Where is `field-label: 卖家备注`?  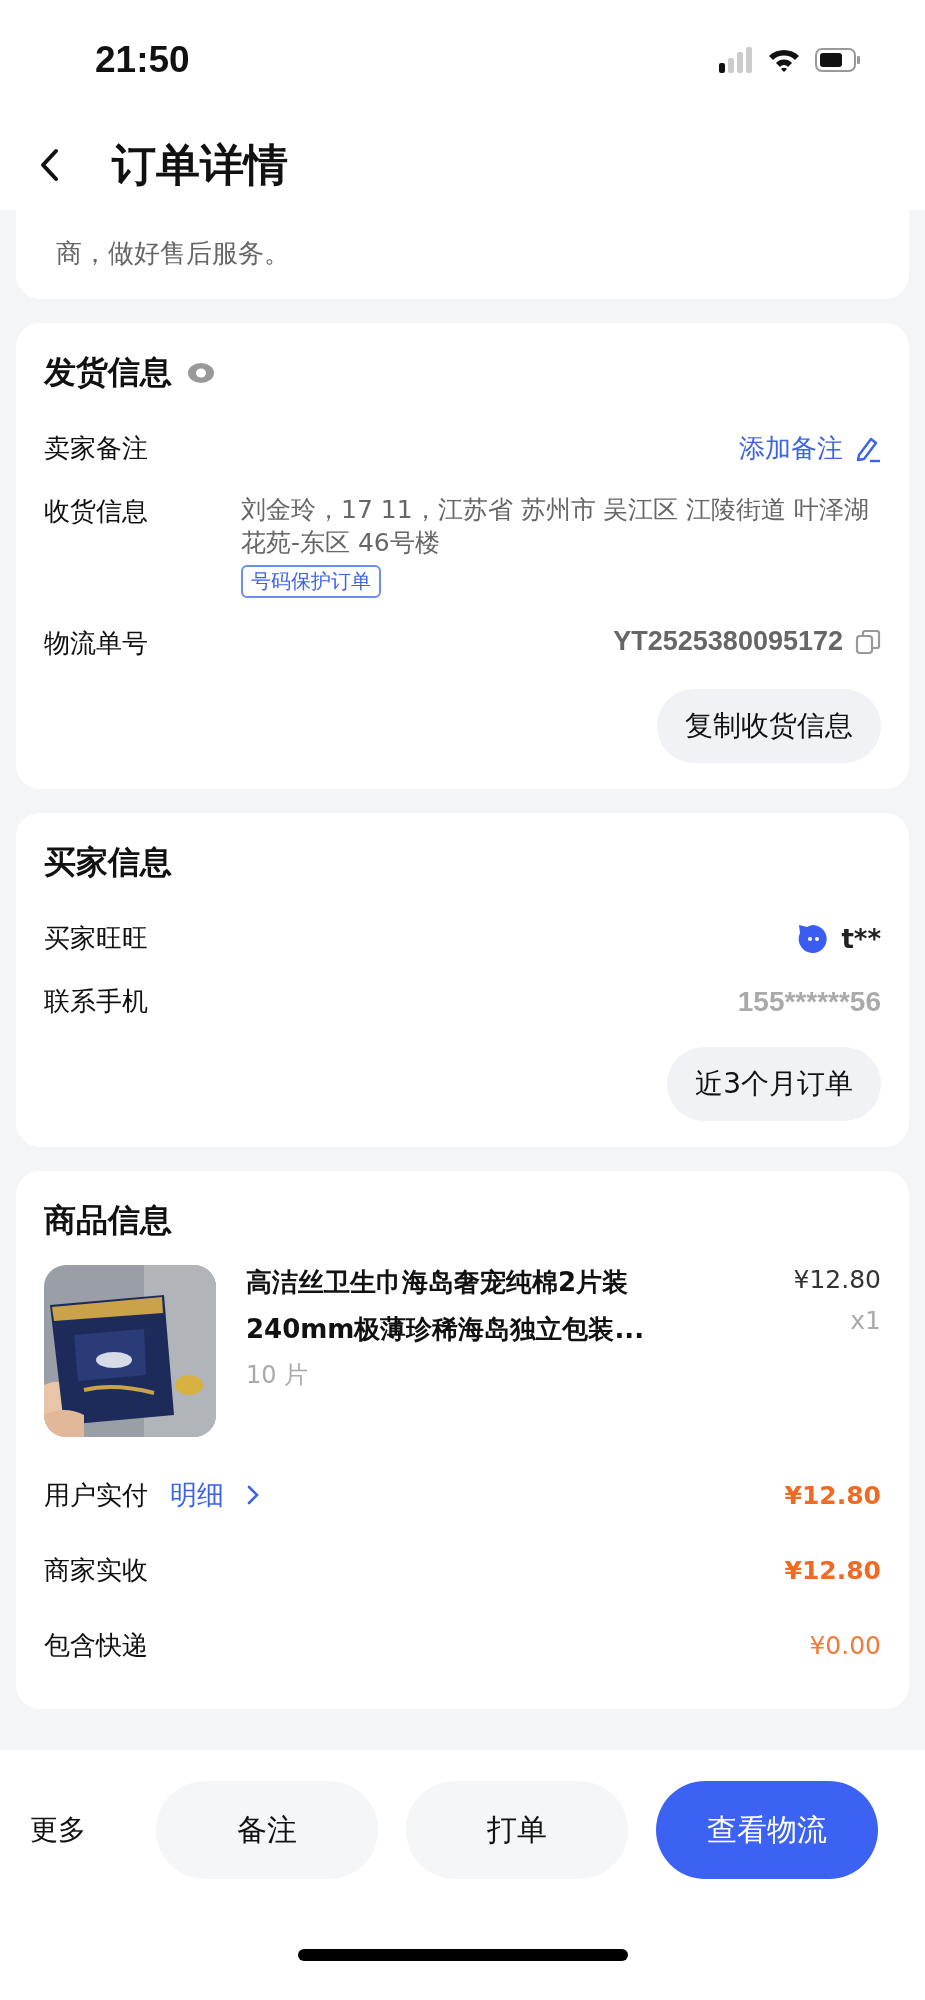 field-label: 卖家备注 is located at coordinates (96, 448).